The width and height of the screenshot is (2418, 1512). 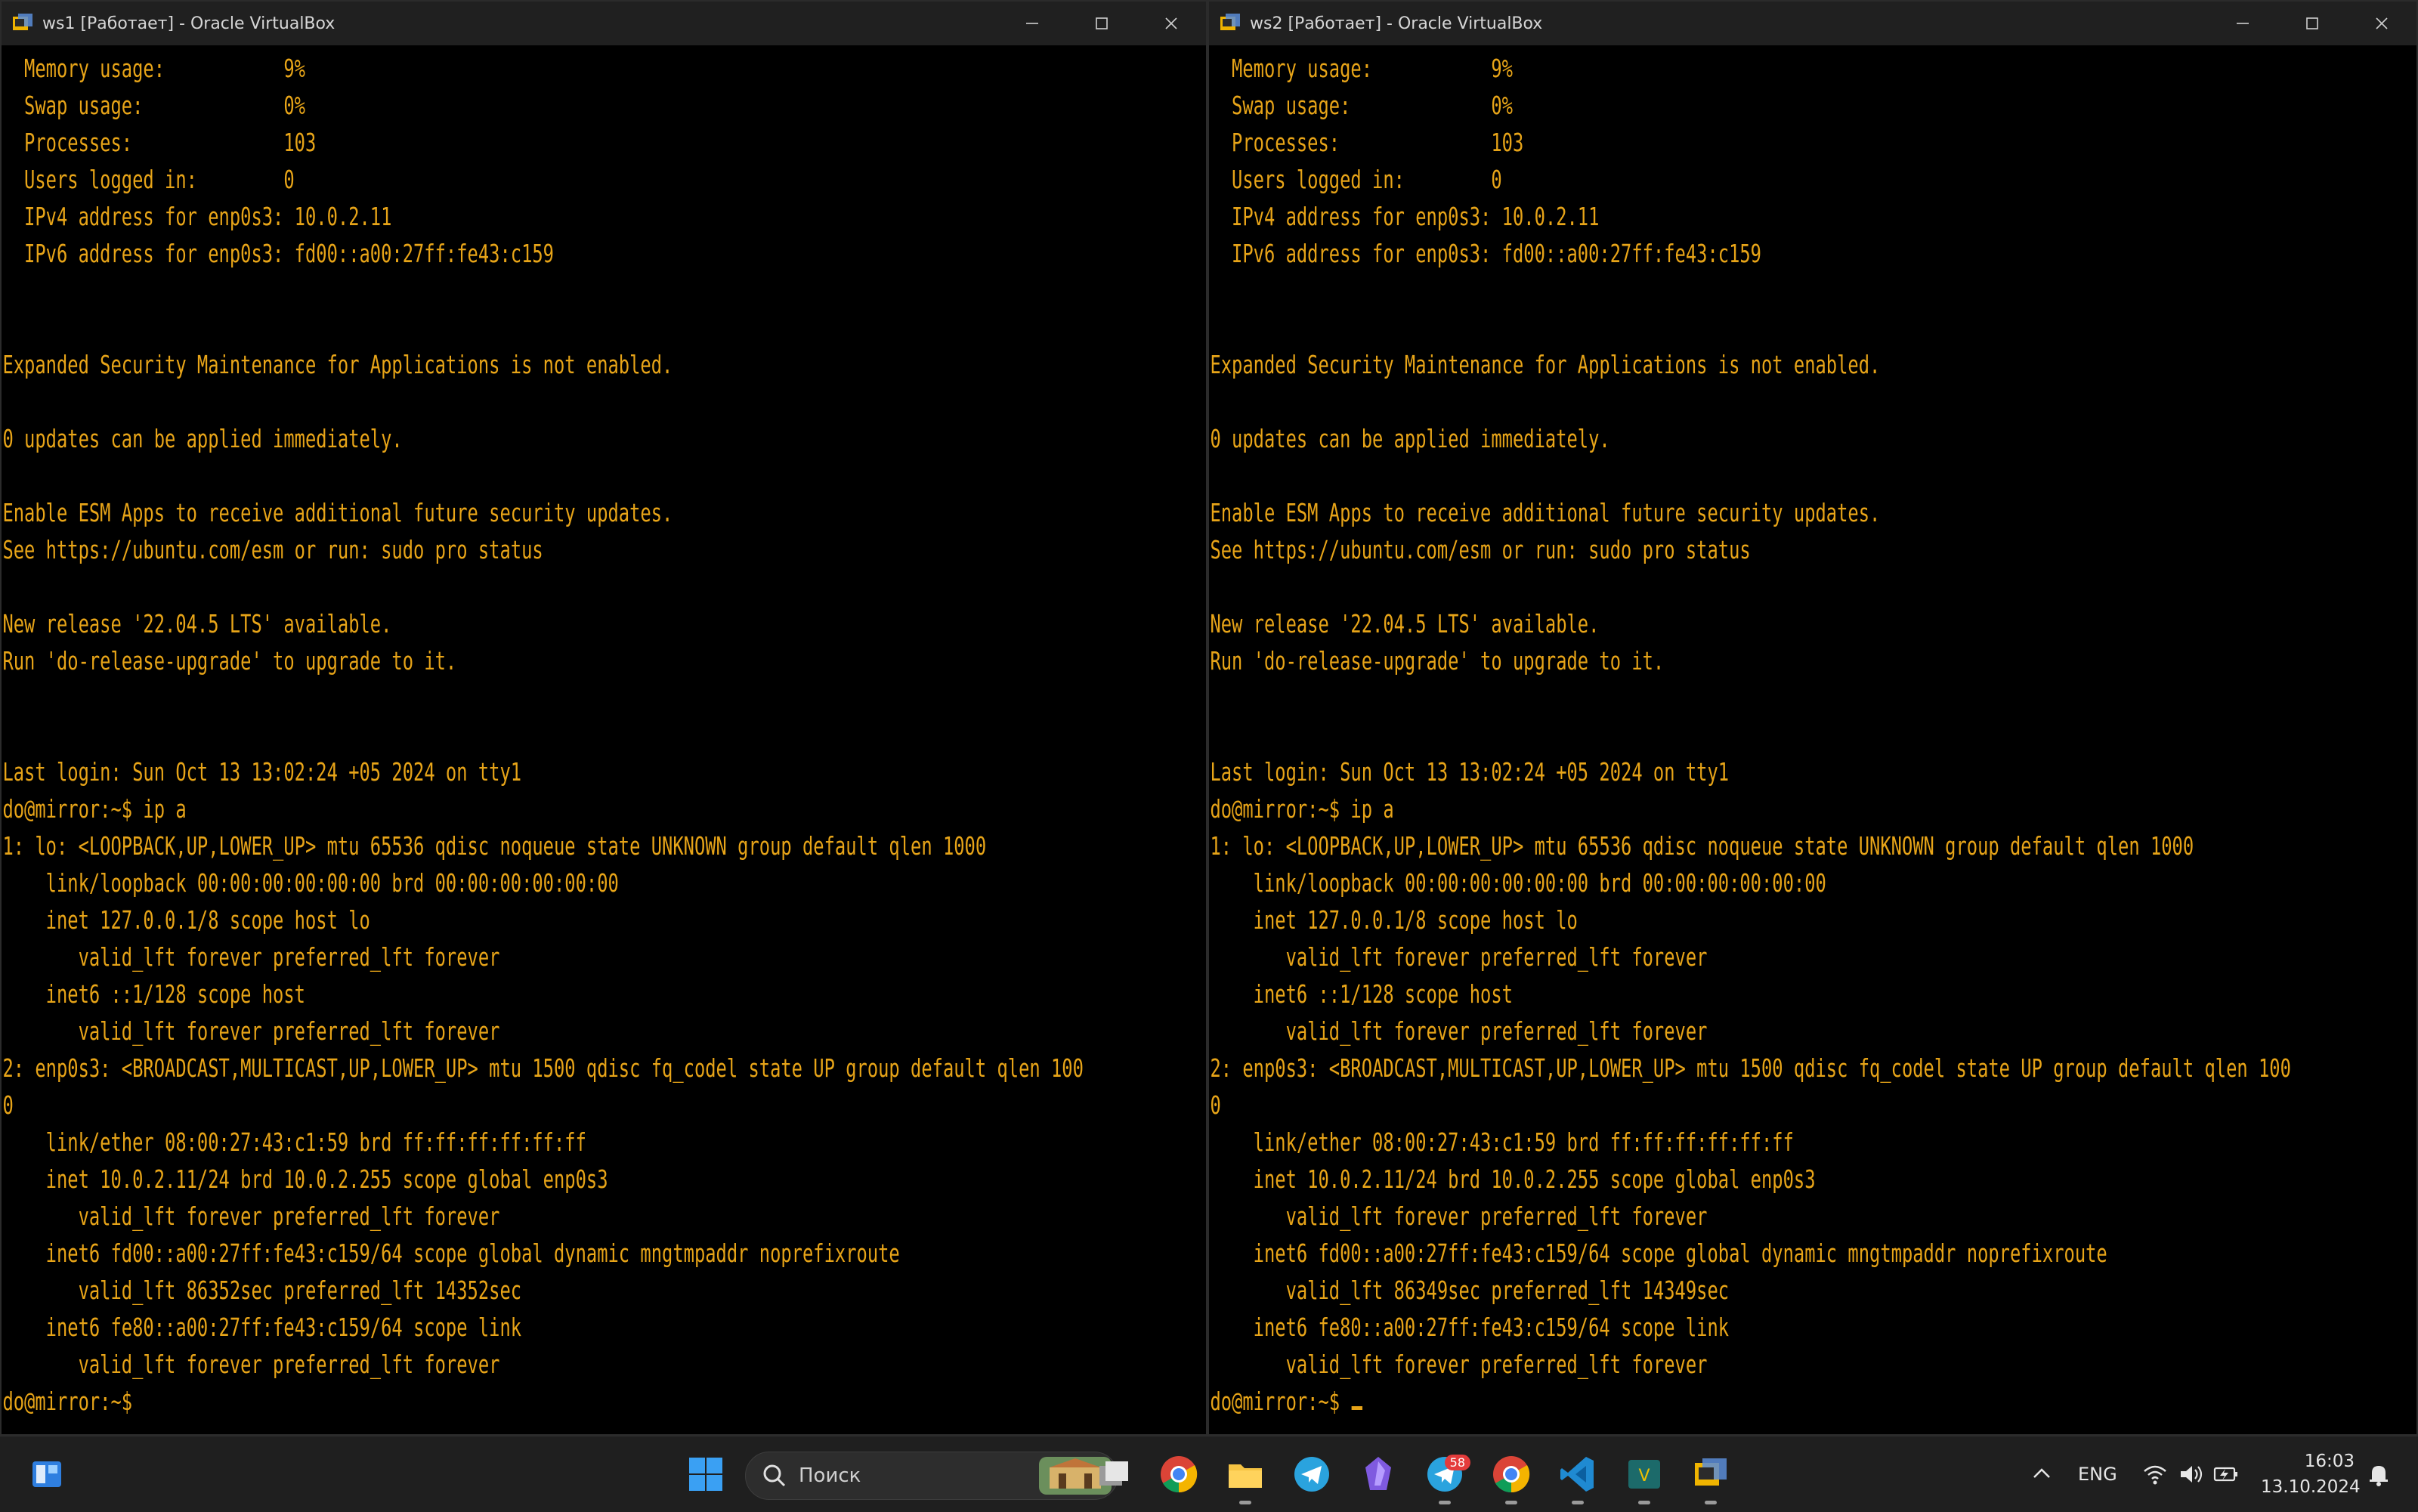 I want to click on notification-badge: 58, so click(x=1457, y=1462).